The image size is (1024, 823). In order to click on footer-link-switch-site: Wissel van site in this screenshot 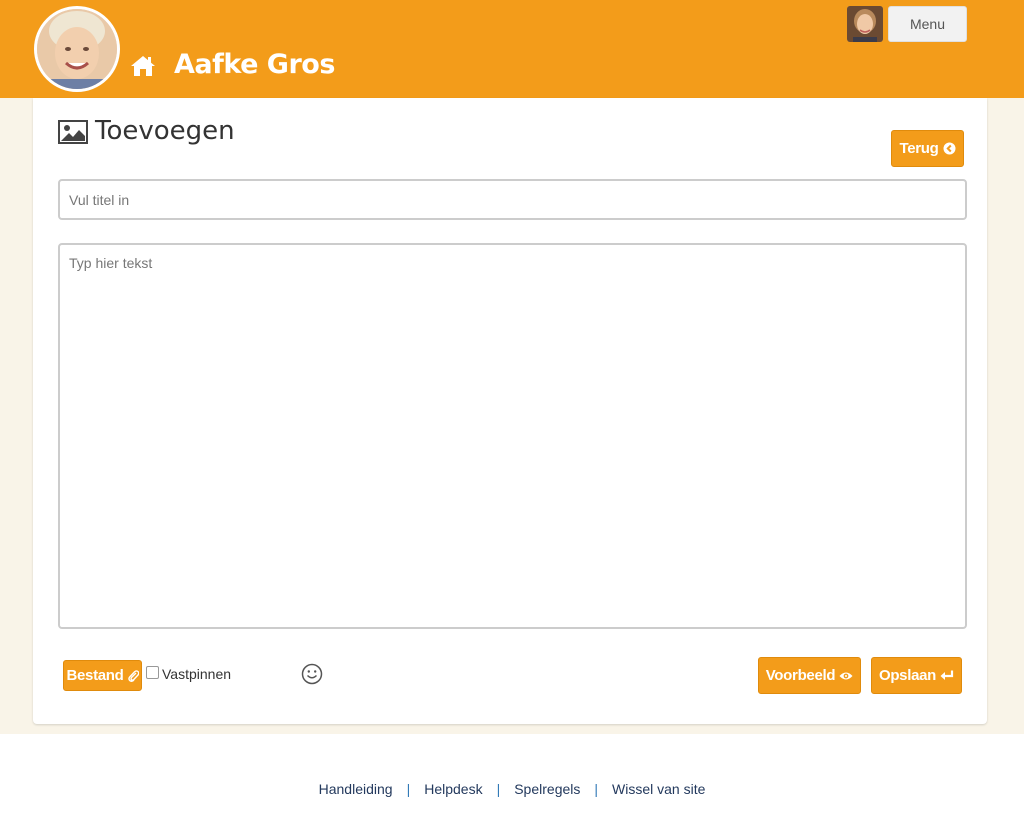, I will do `click(658, 789)`.